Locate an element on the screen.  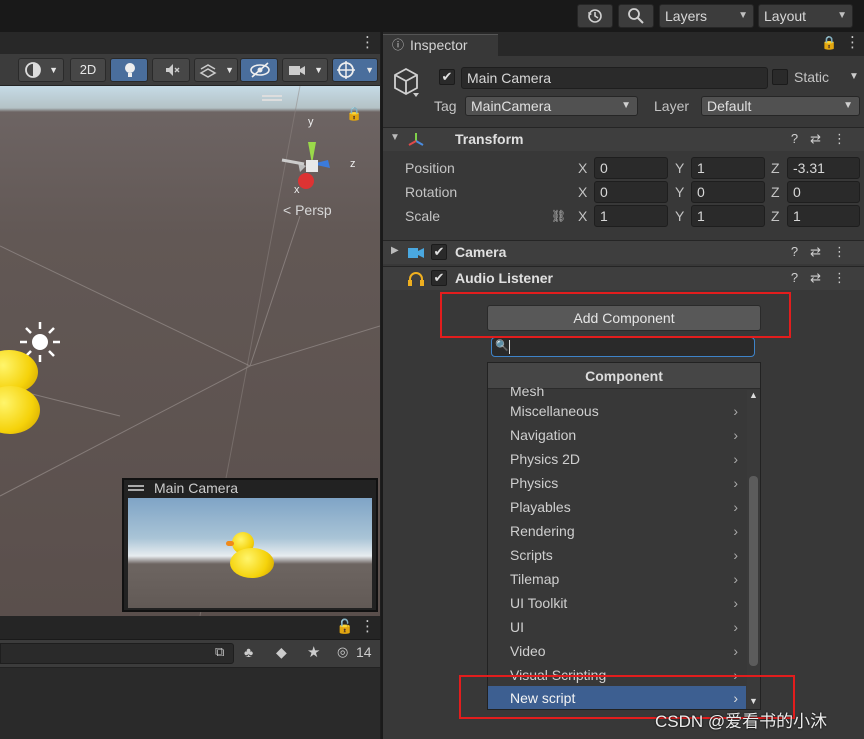
active-checkbox: ✔ is located at coordinates (447, 77).